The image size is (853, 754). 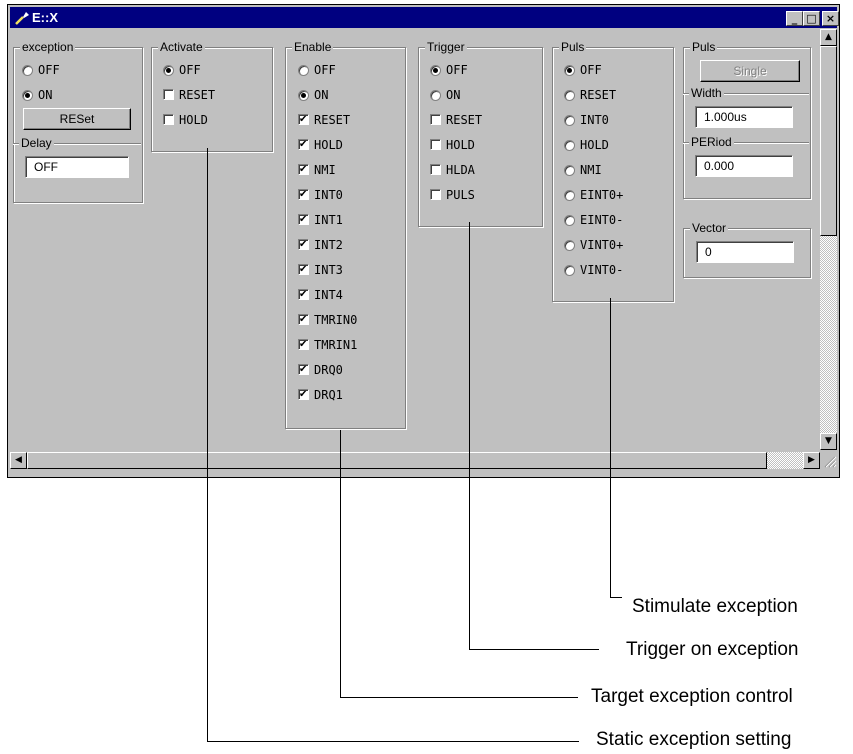 I want to click on puls-option-label: EINT0-, so click(x=602, y=220).